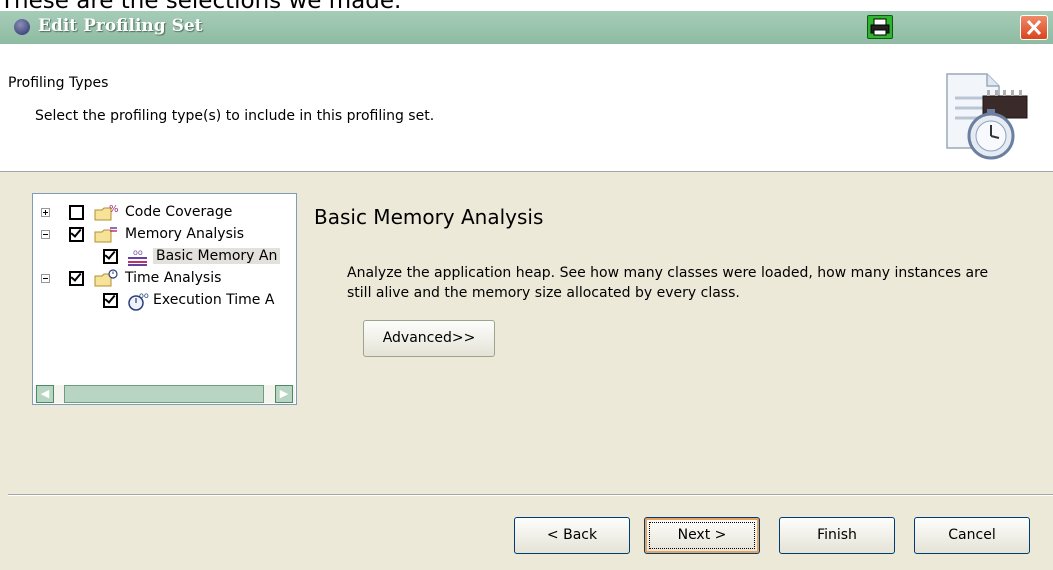 The image size is (1053, 570). I want to click on tree-item-label: Memory Analysis, so click(185, 234).